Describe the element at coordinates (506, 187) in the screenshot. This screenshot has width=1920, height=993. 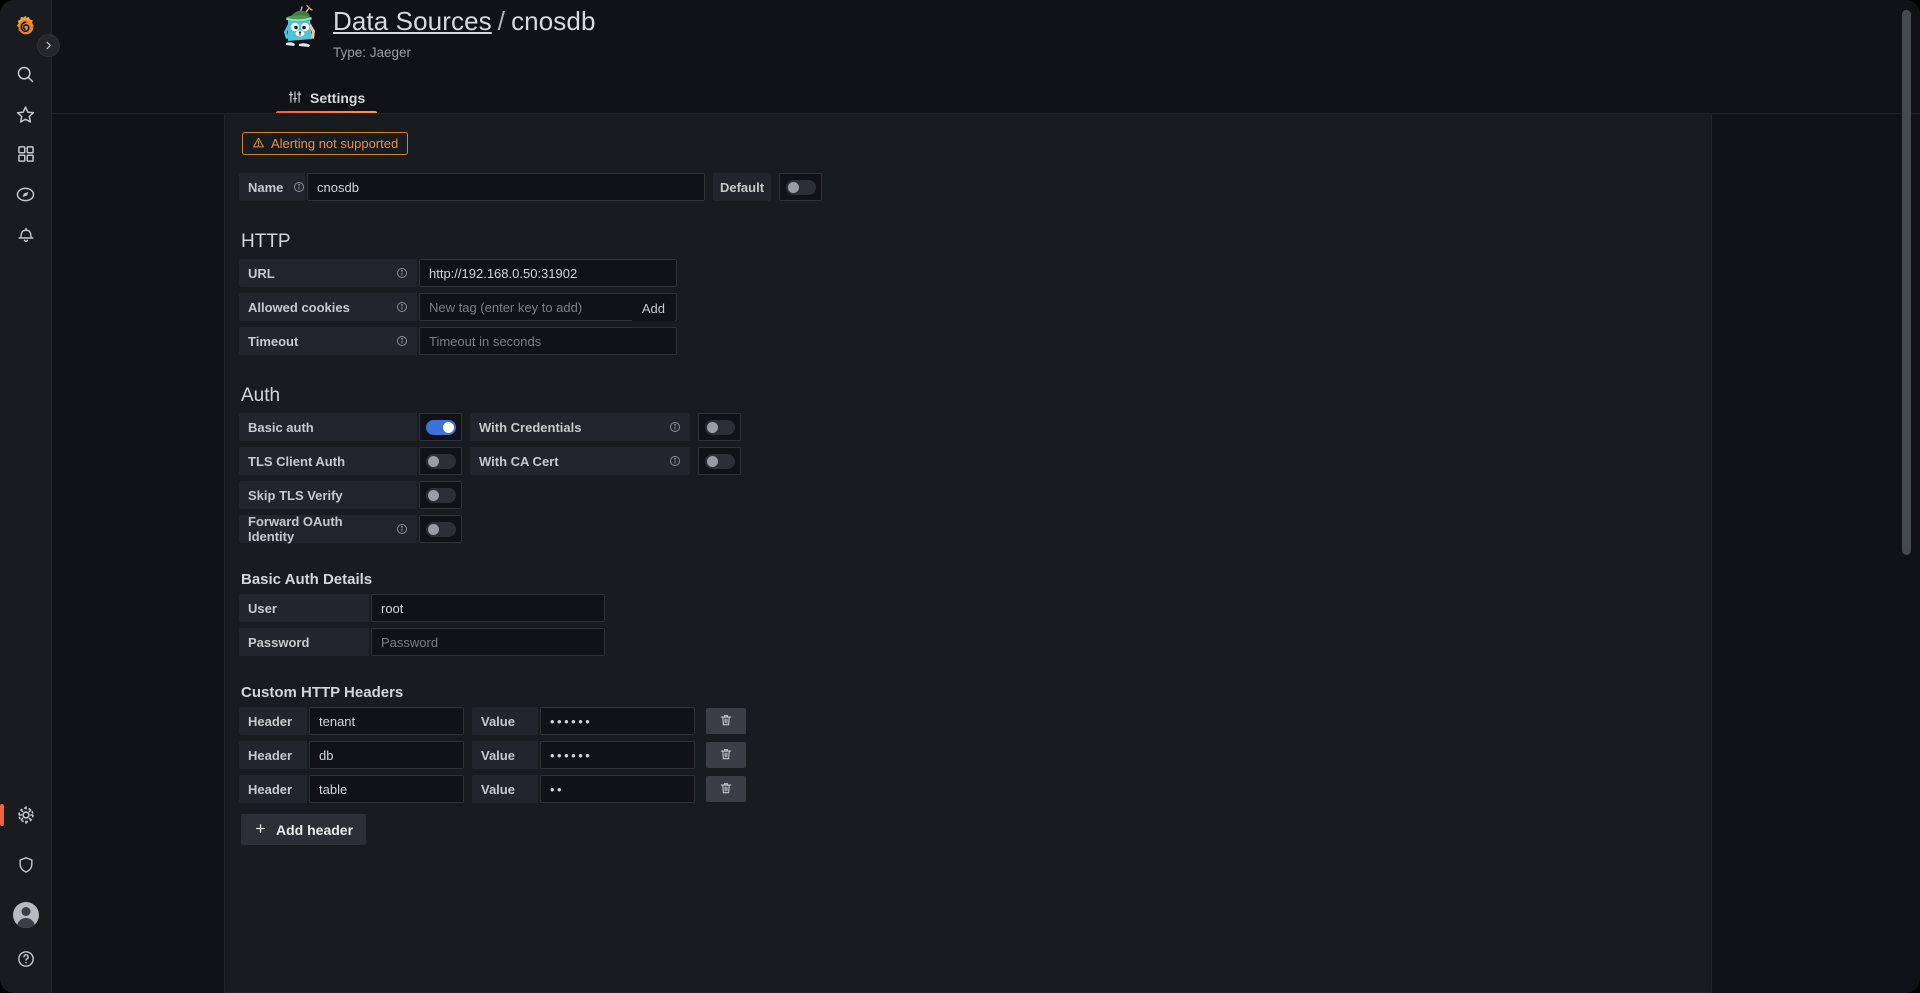
I see `name-input: cnosdb` at that location.